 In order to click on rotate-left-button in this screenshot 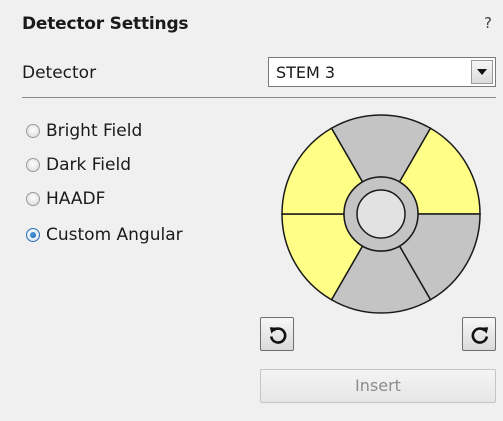, I will do `click(277, 334)`.